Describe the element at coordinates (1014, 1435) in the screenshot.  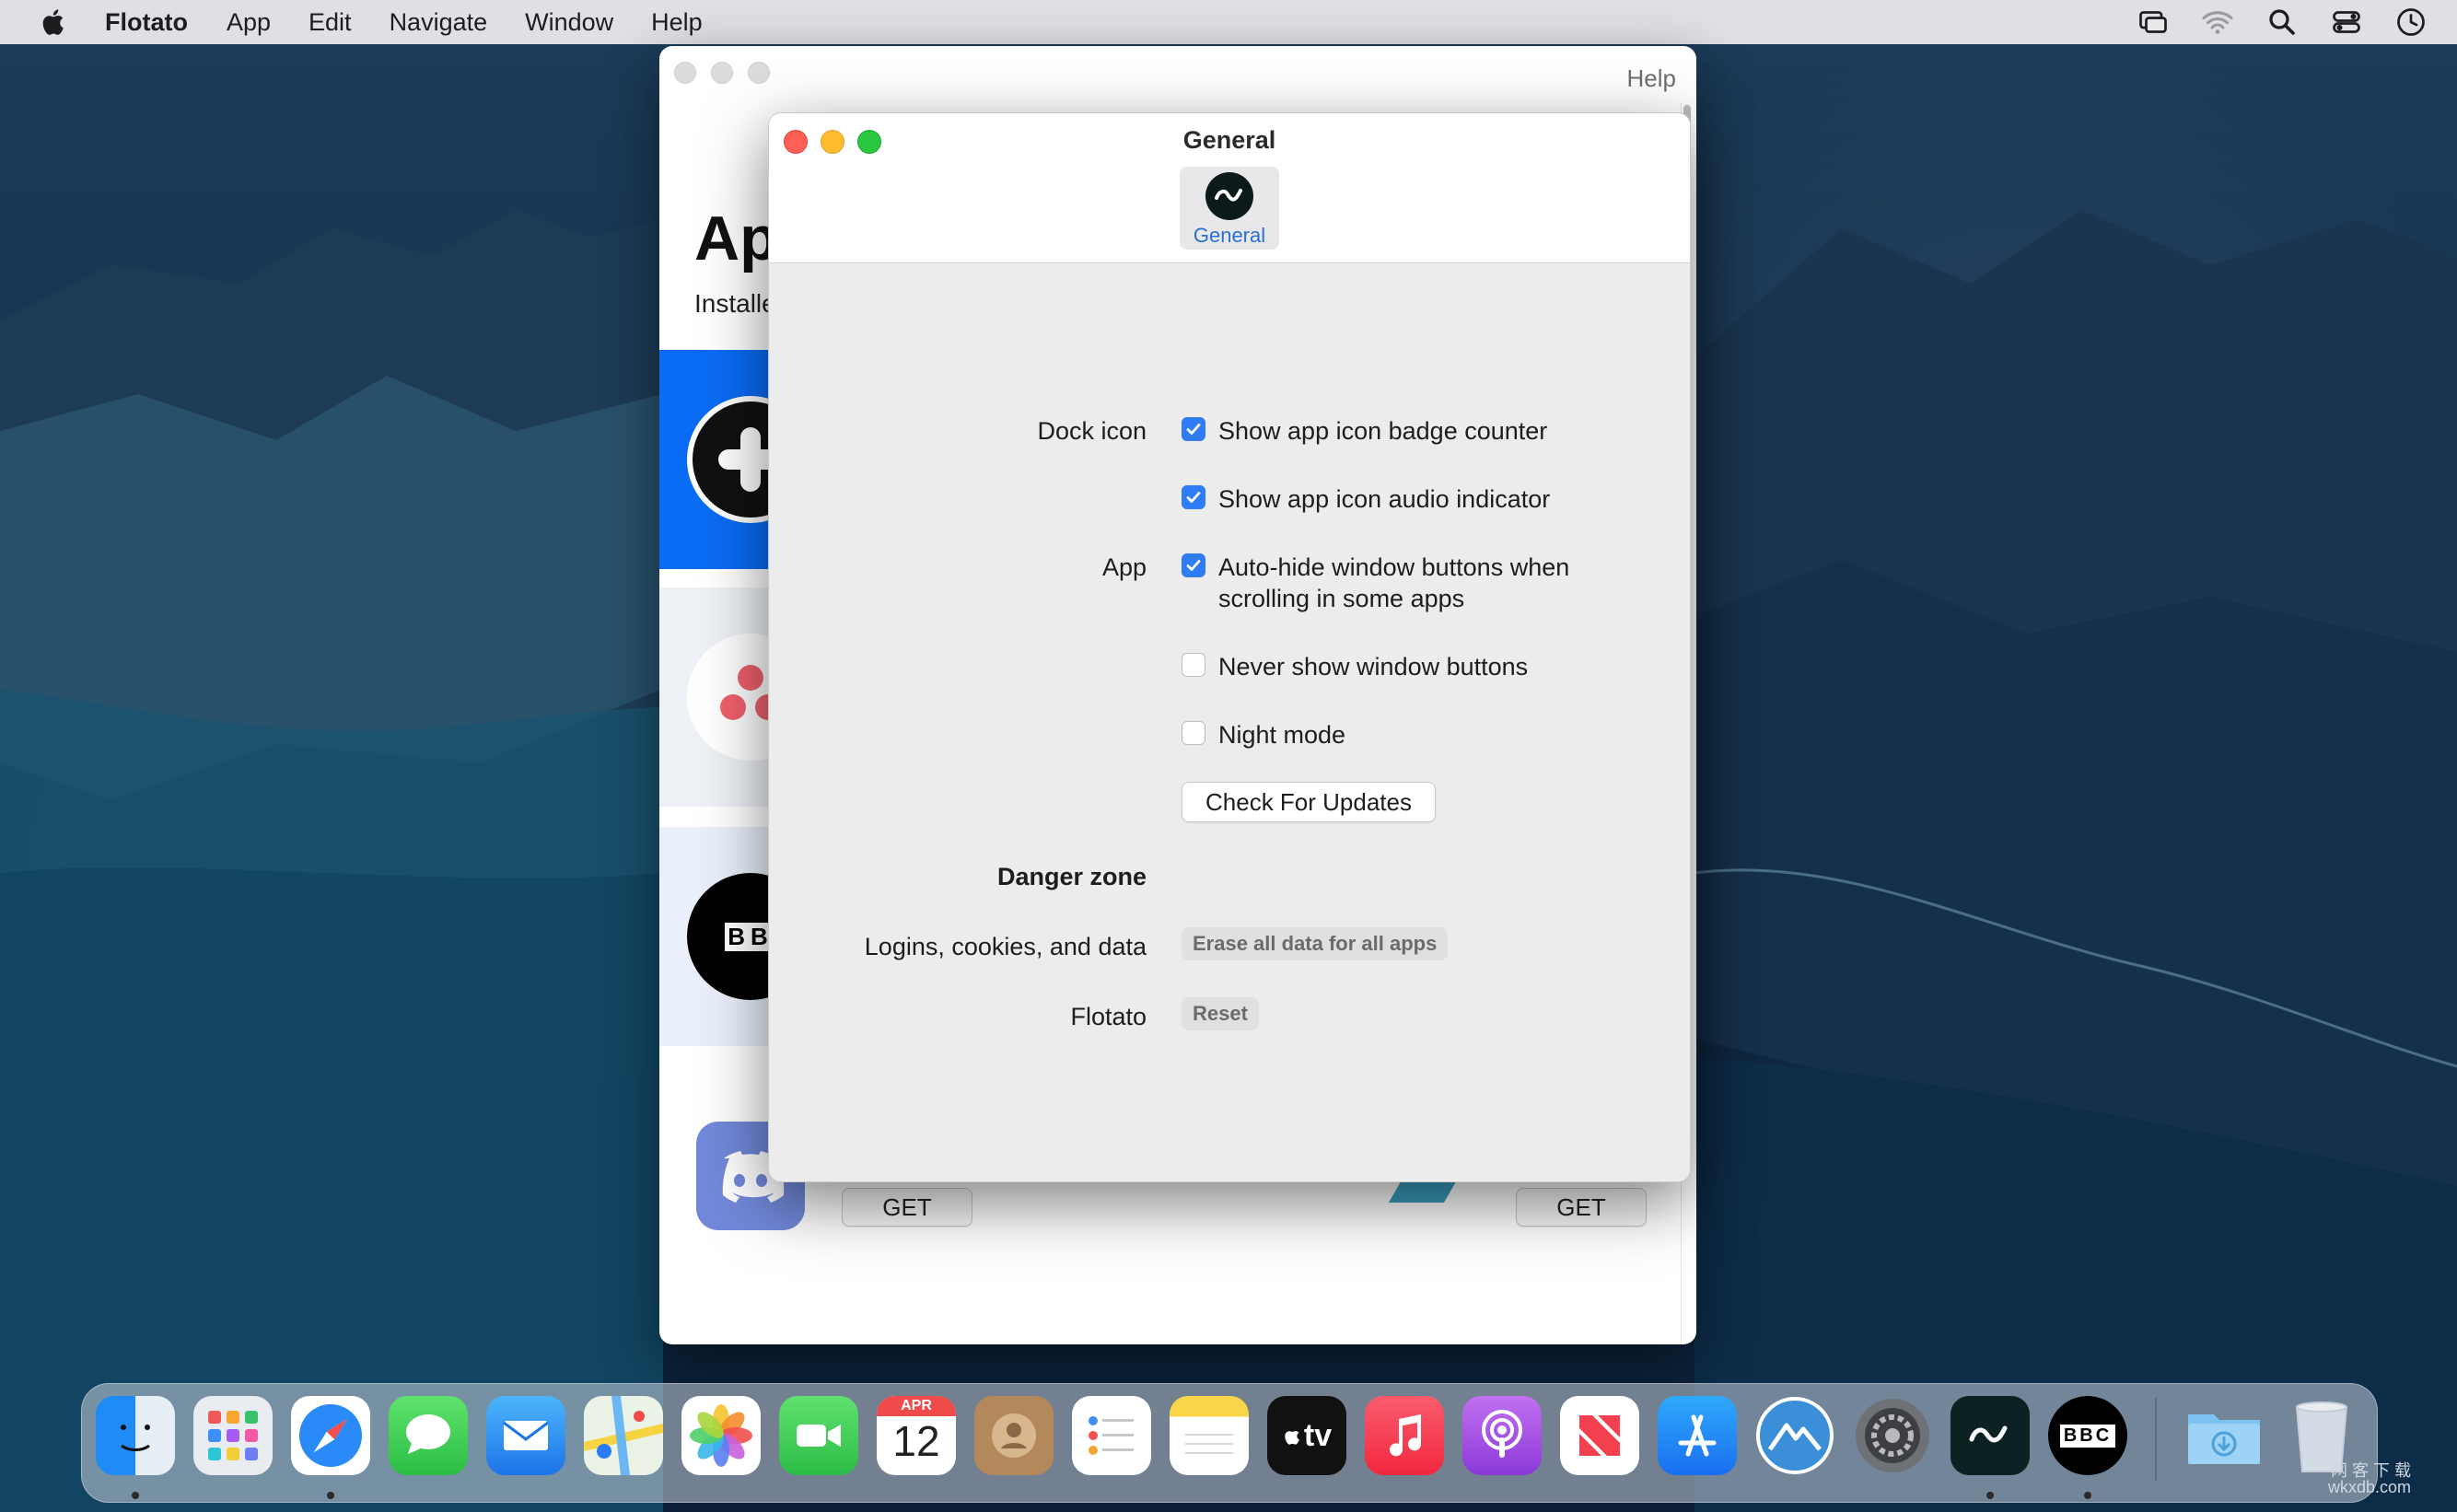
I see `contacts-icon` at that location.